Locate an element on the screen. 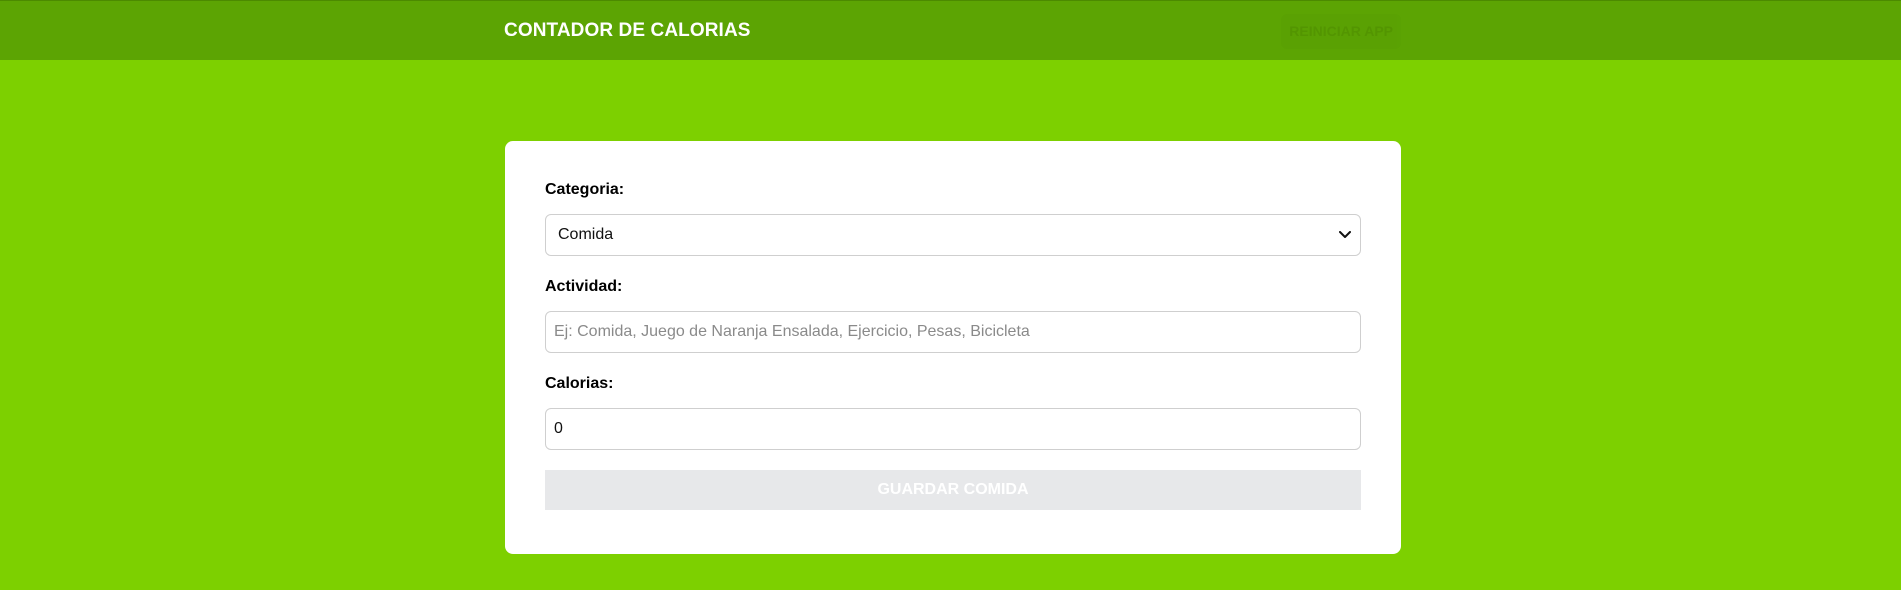 This screenshot has width=1901, height=590. category-selected-value: Comida is located at coordinates (586, 234).